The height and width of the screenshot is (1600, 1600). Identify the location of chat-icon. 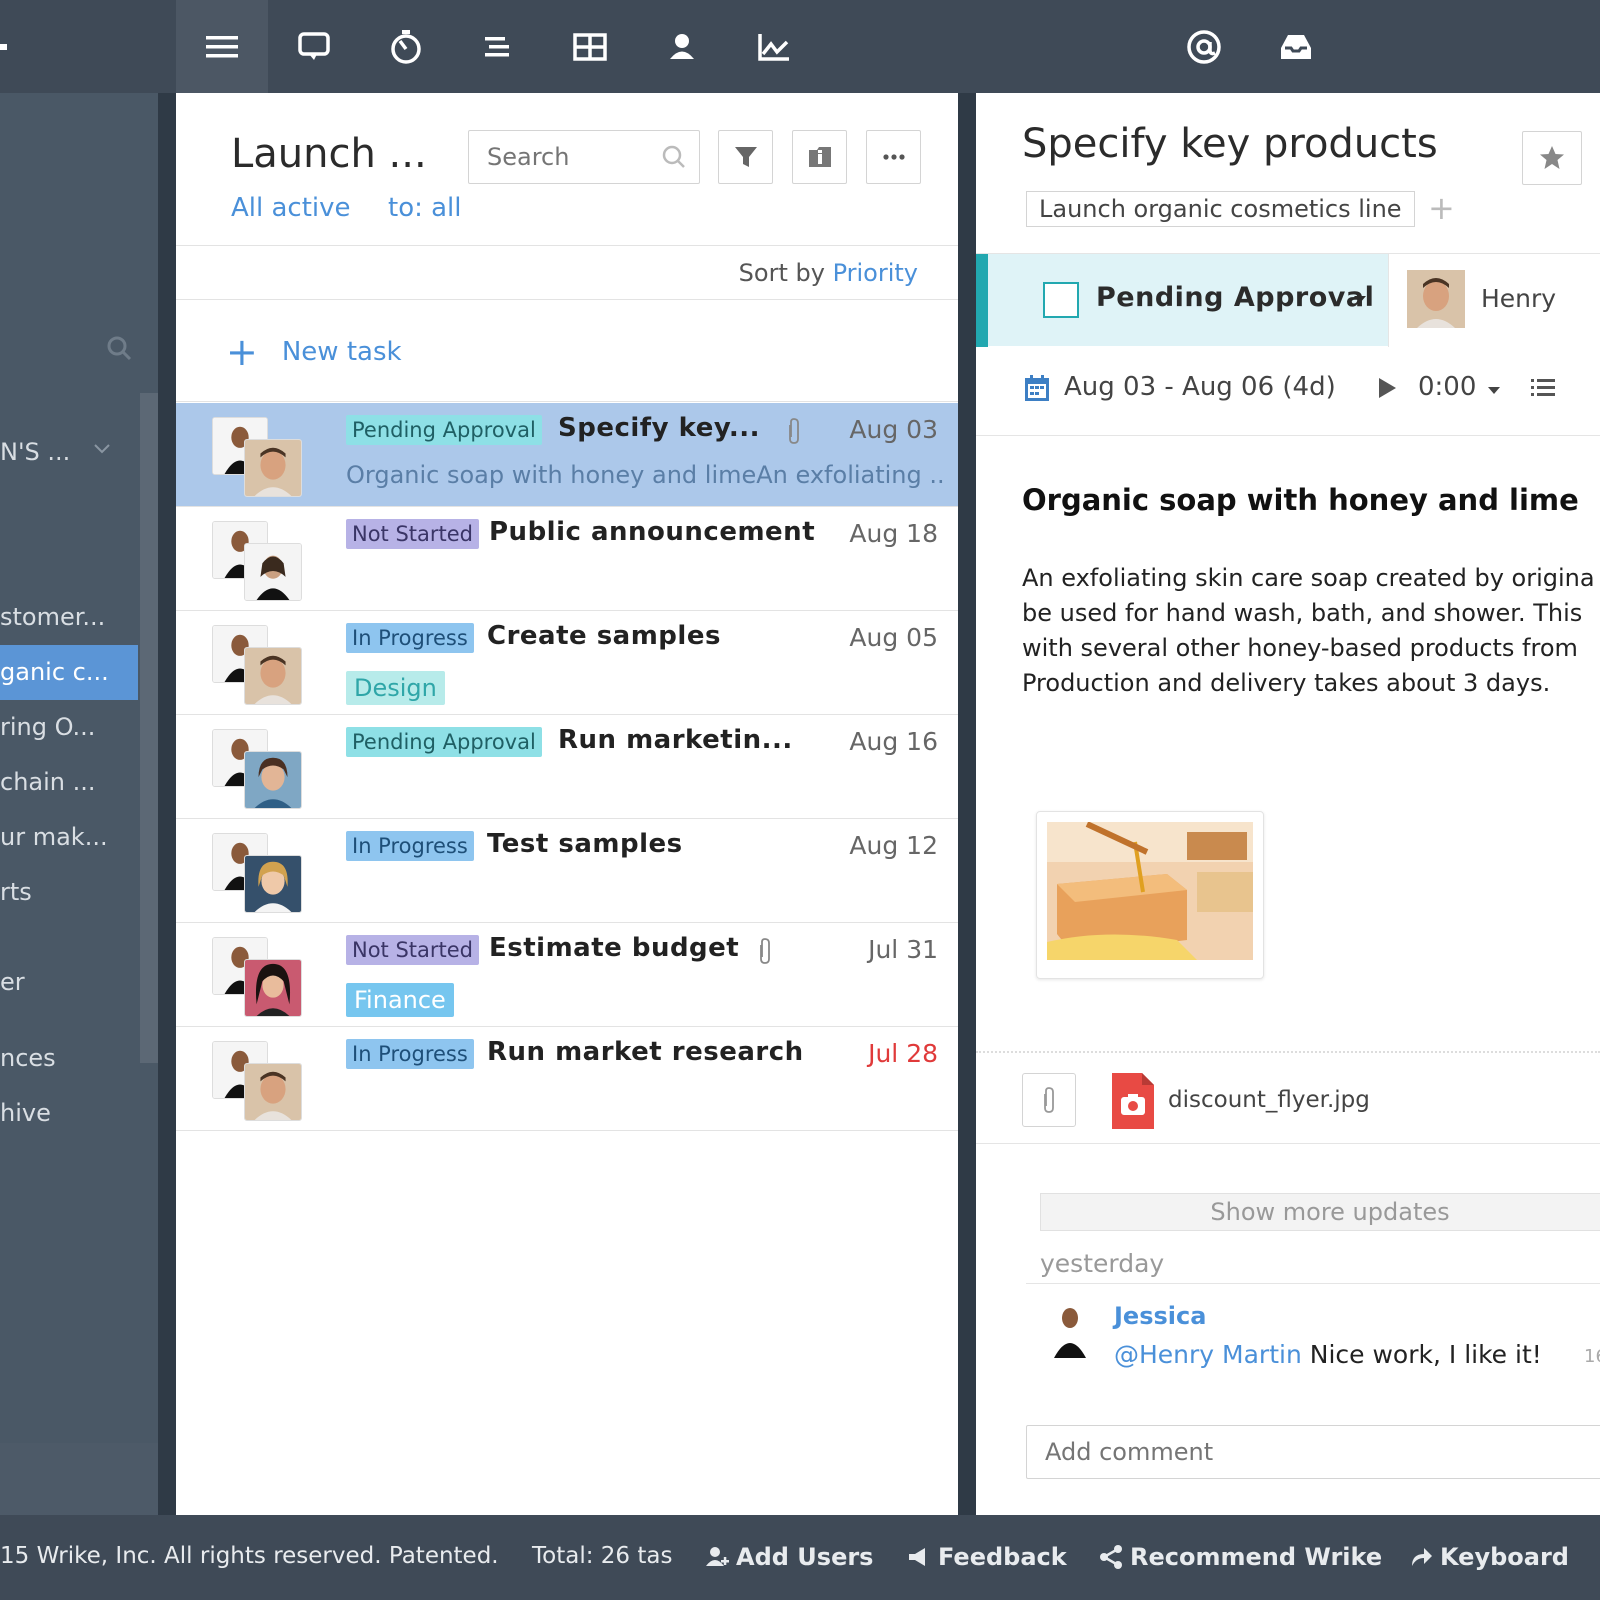
(314, 45).